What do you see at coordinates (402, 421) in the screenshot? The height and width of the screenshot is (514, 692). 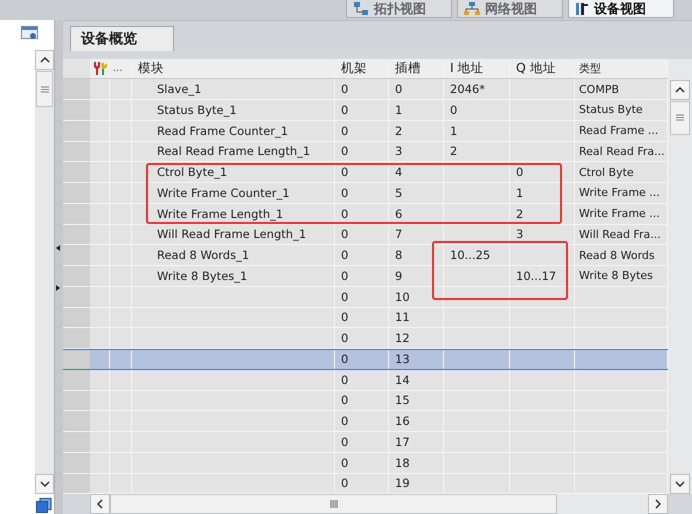 I see `table-cell: 16` at bounding box center [402, 421].